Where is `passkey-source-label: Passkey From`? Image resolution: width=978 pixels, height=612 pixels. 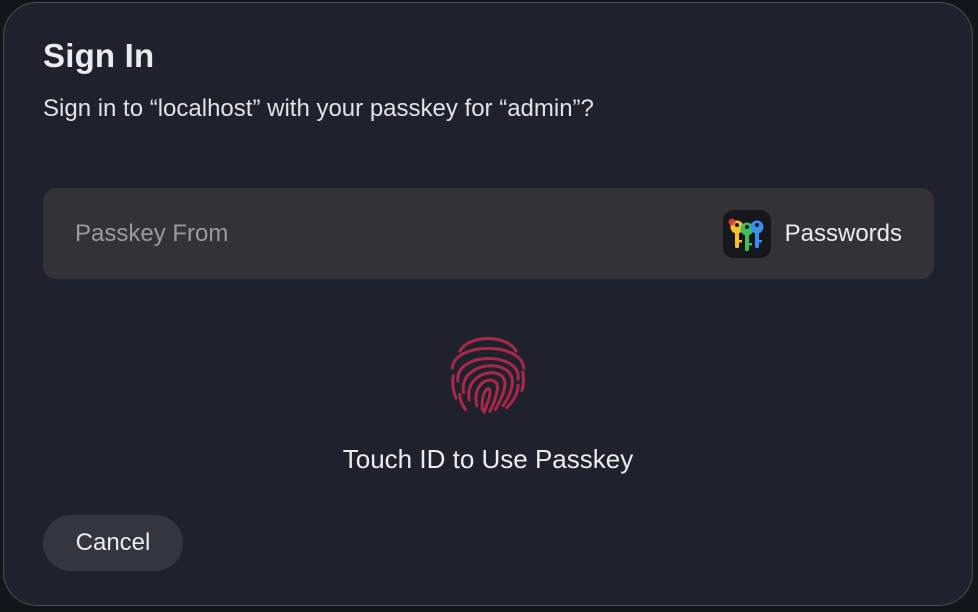 passkey-source-label: Passkey From is located at coordinates (152, 233).